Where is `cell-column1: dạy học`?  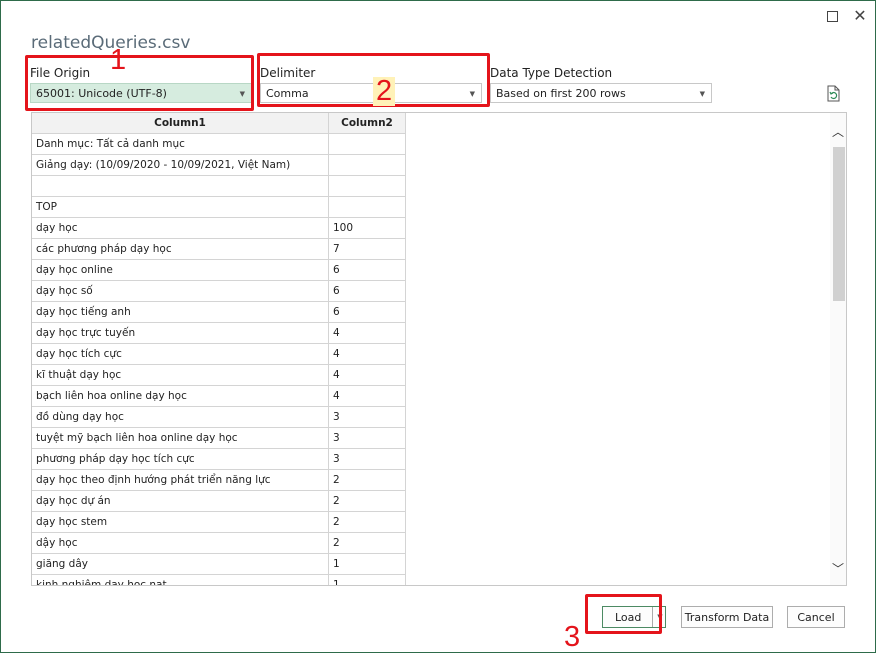
cell-column1: dạy học is located at coordinates (180, 228).